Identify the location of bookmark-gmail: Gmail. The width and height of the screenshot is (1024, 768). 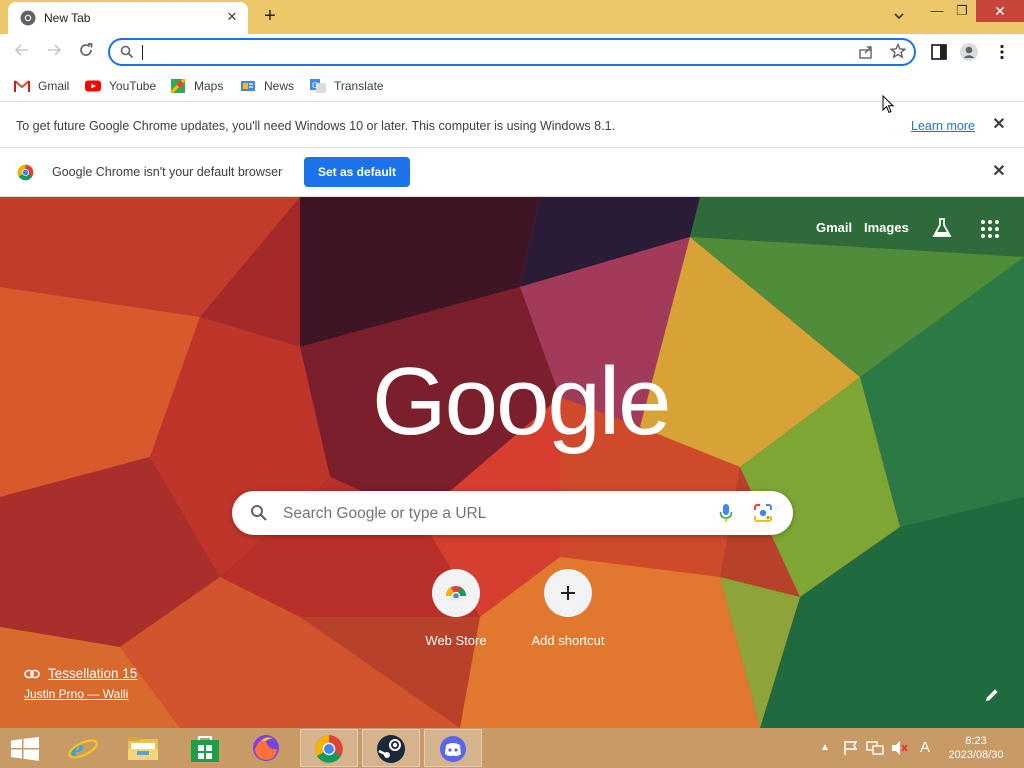
(44, 86).